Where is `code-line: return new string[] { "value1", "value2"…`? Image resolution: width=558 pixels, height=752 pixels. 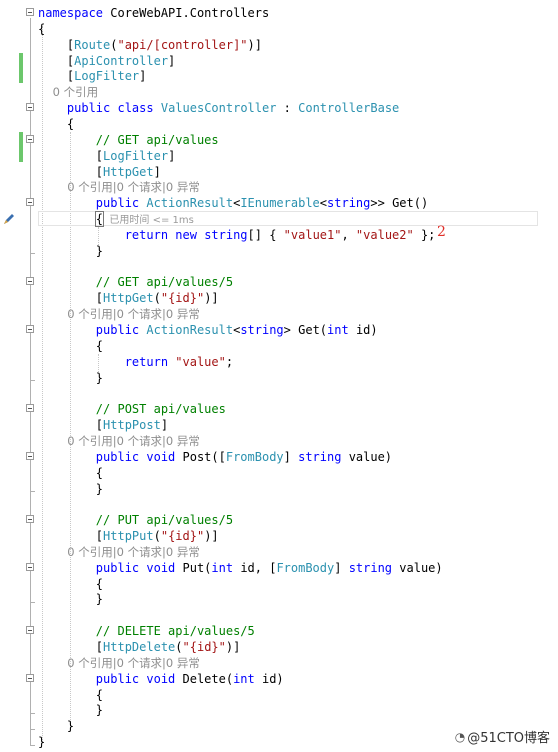 code-line: return new string[] { "value1", "value2"… is located at coordinates (237, 235).